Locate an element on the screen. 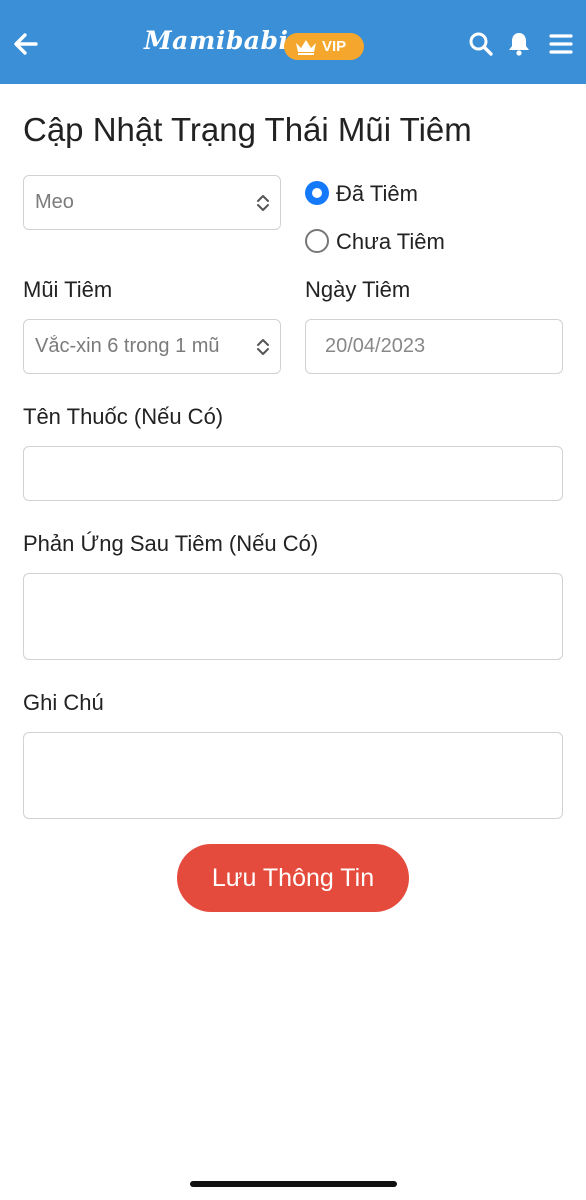 This screenshot has width=586, height=1200. search-button is located at coordinates (481, 44).